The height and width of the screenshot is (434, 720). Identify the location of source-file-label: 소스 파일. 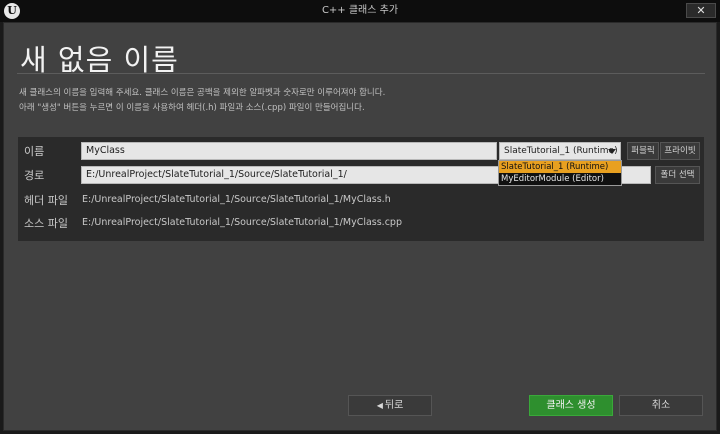
(46, 223).